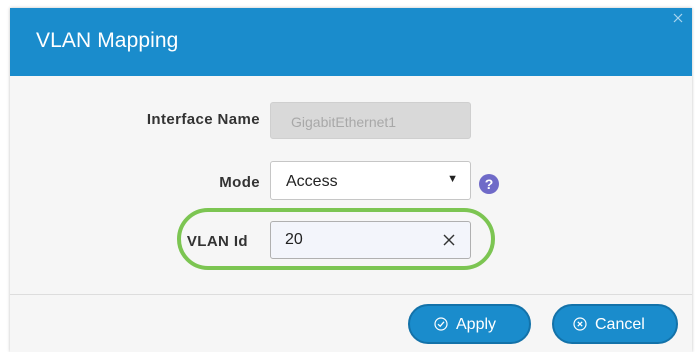  I want to click on check-circle-icon, so click(441, 324).